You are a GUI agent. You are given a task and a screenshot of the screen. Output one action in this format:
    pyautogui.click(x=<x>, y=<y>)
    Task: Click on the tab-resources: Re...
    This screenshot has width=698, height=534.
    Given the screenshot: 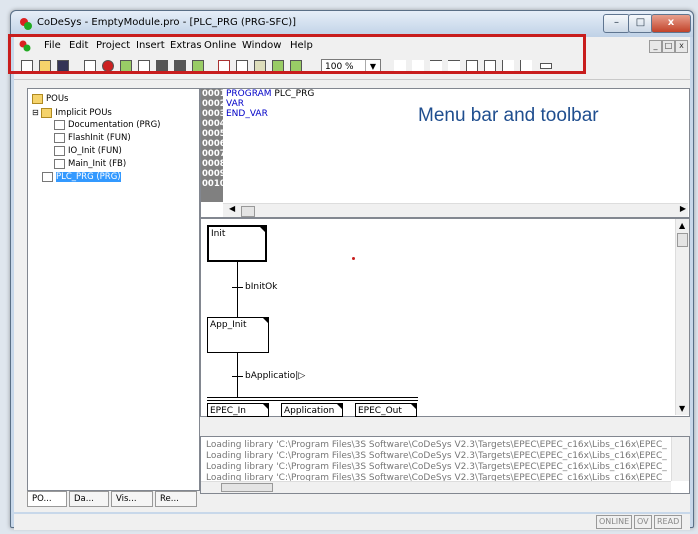 What is the action you would take?
    pyautogui.click(x=176, y=499)
    